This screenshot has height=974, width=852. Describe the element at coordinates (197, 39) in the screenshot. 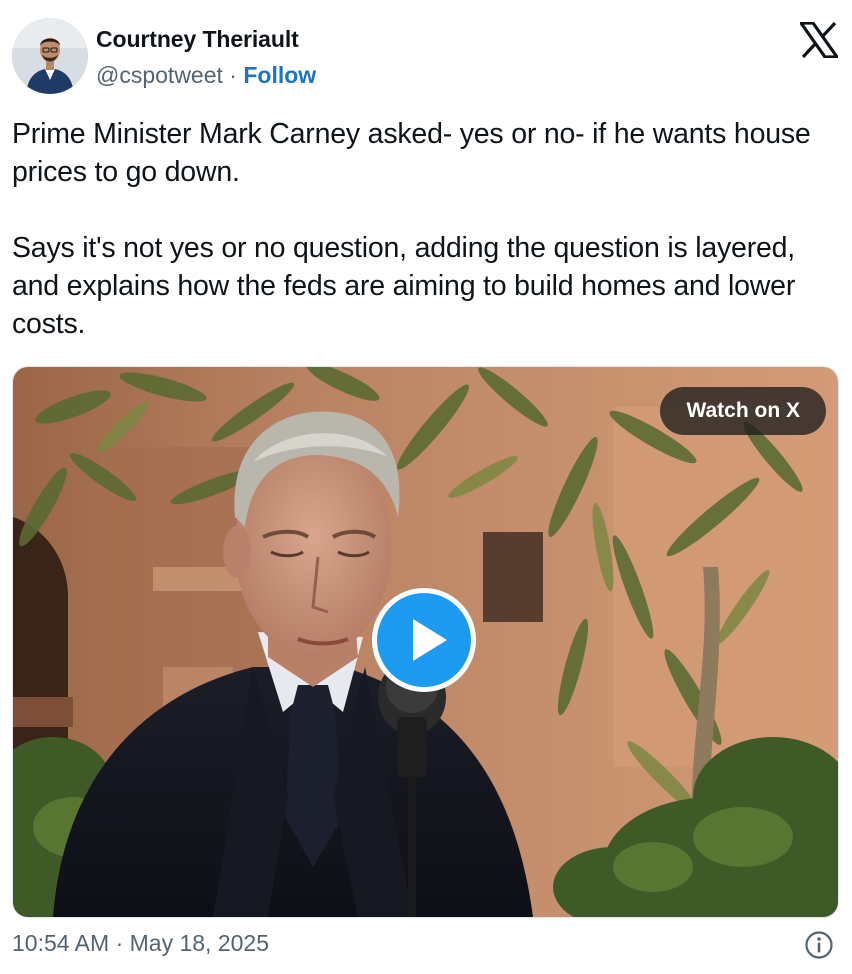

I see `author-name: Courtney Theriault` at that location.